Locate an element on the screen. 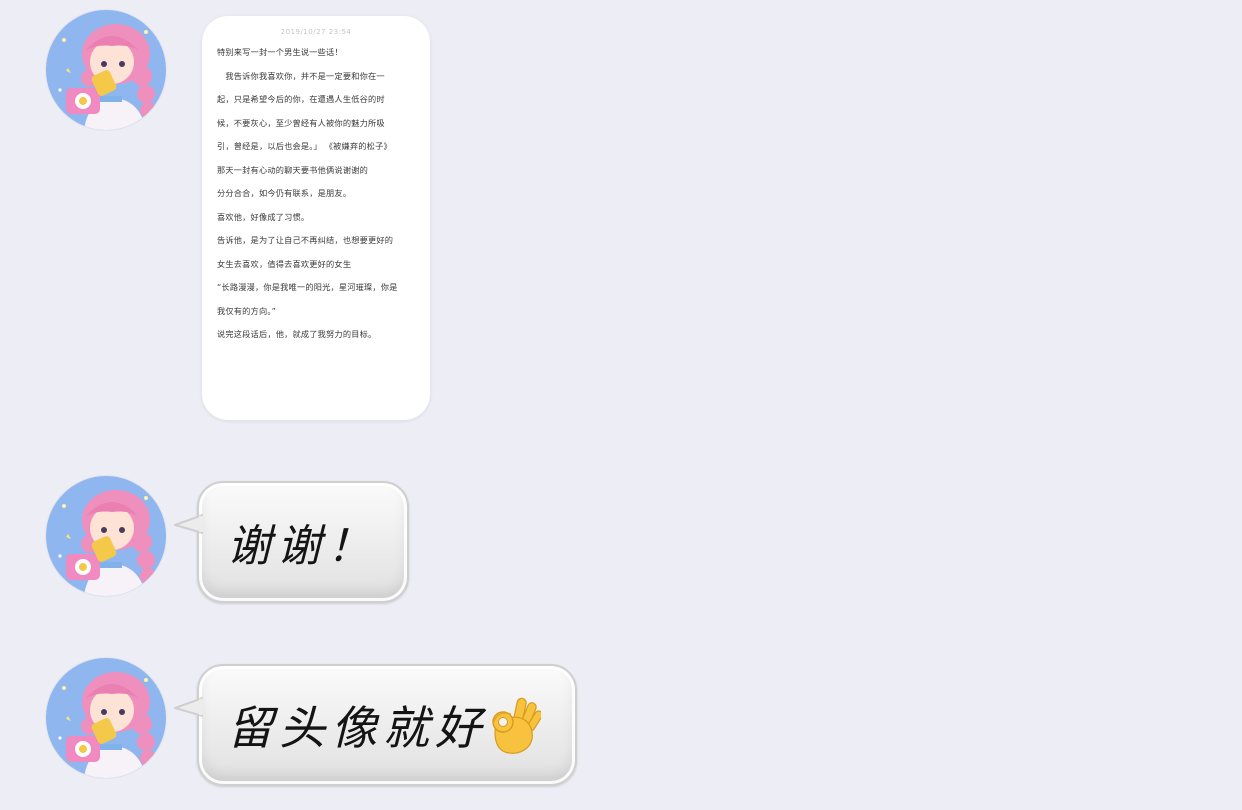 This screenshot has height=810, width=1242. note-timestamp: 2019/10/27 23:54 is located at coordinates (316, 32).